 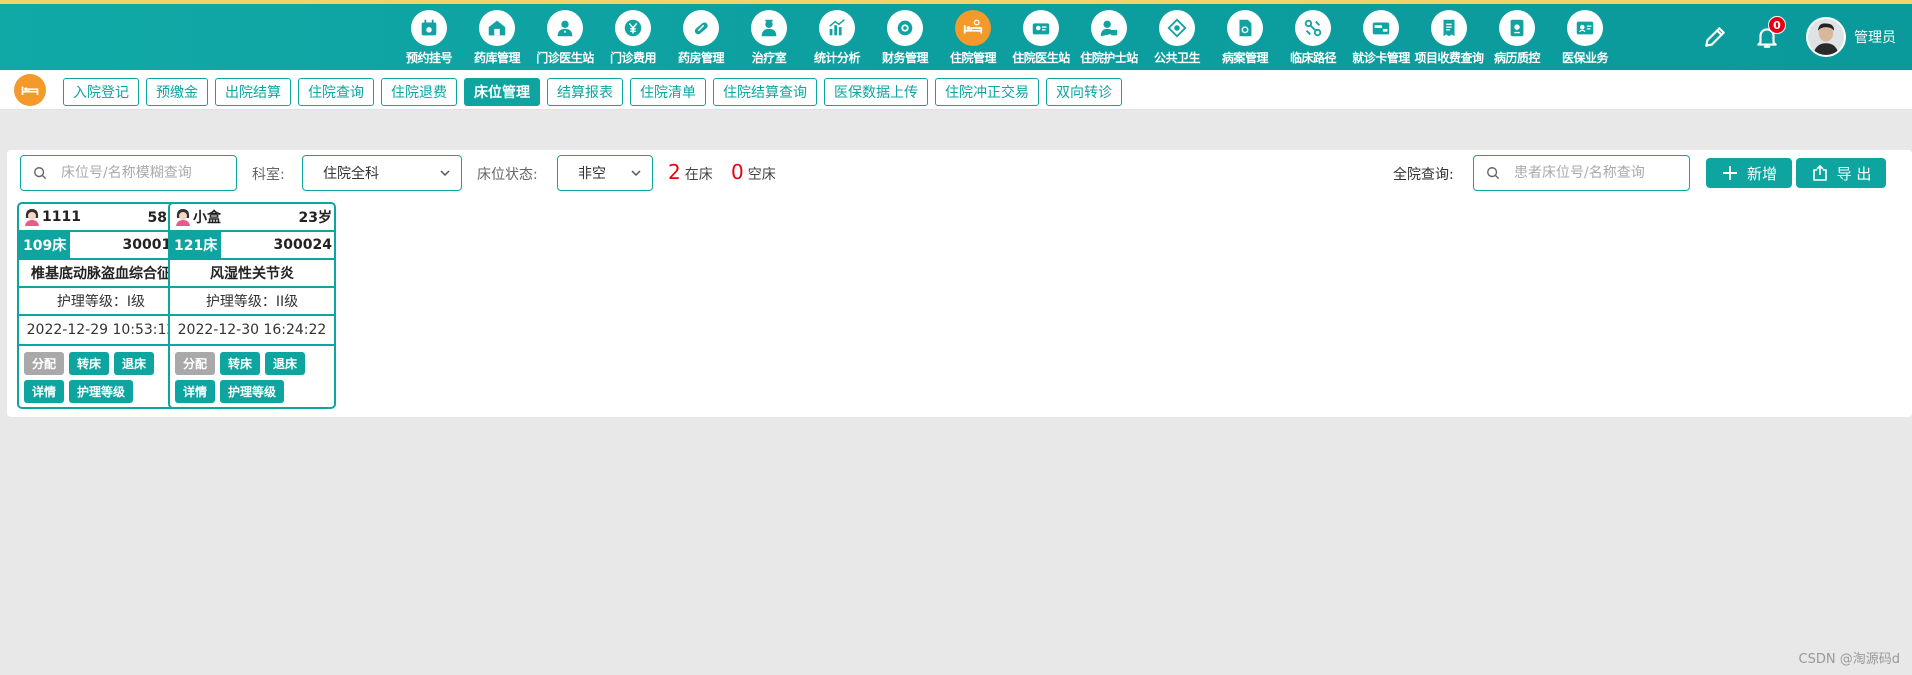 I want to click on global-search-box, so click(x=1581, y=173).